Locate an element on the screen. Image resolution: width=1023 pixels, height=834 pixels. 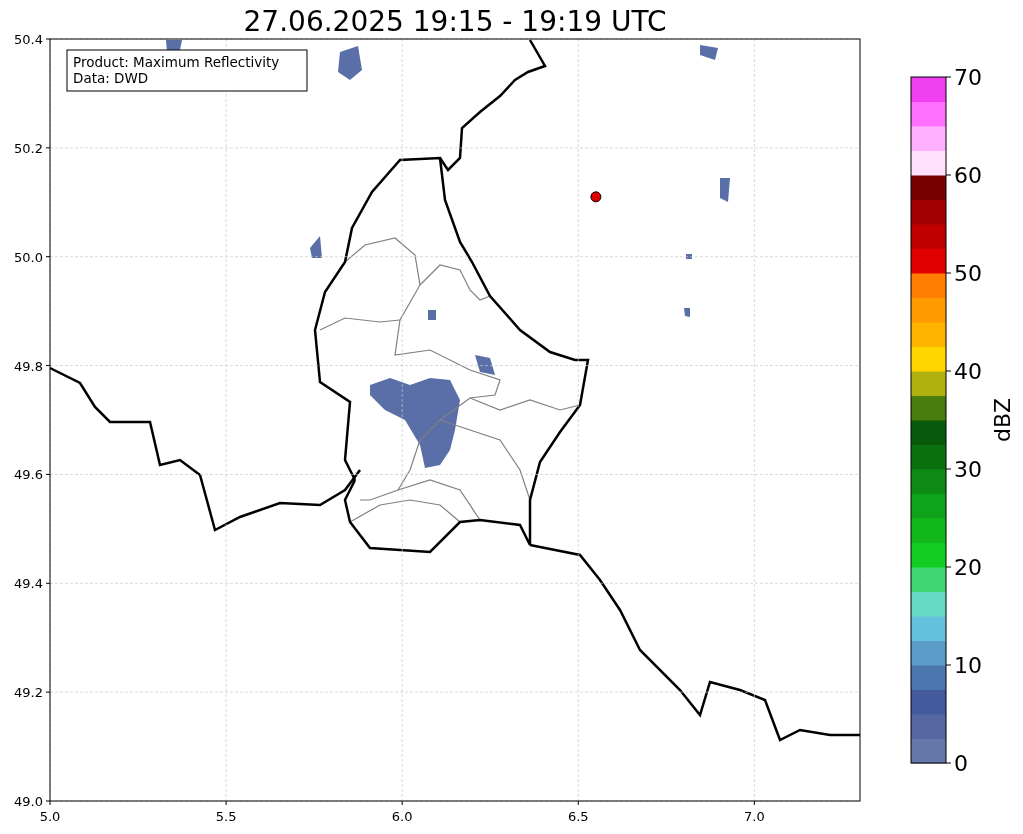
axis-tick-label: 49.6 is located at coordinates (28, 475).